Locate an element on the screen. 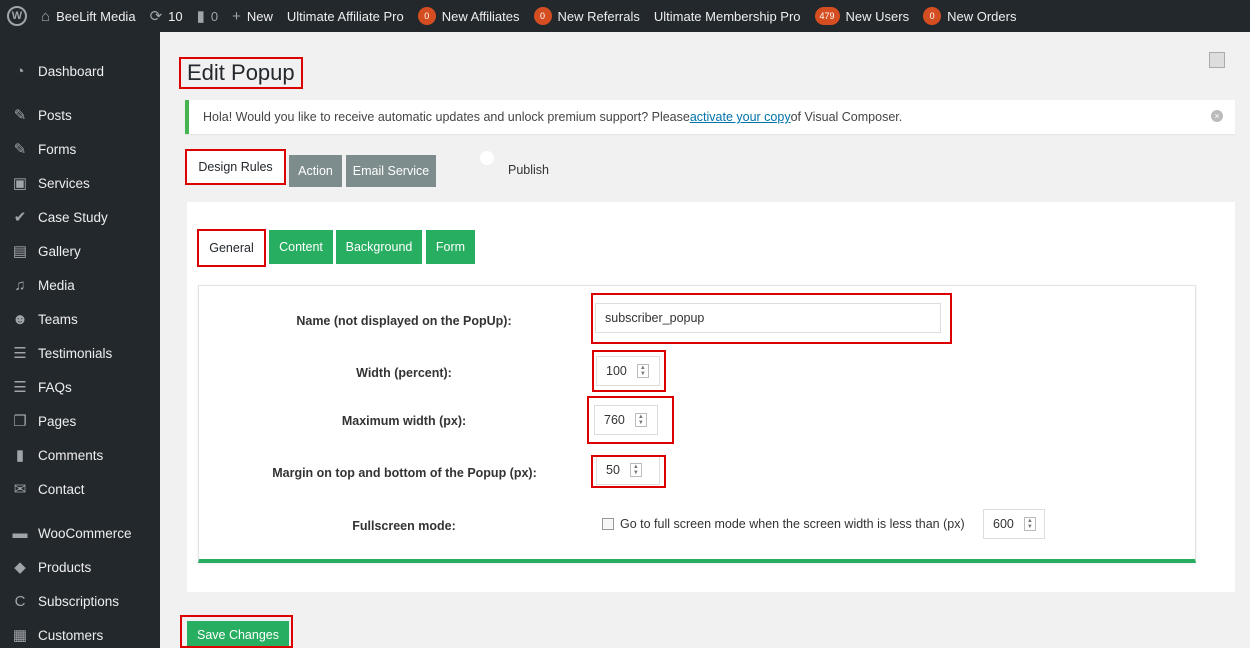 This screenshot has width=1250, height=648. tab-design-rules: Design Rules is located at coordinates (235, 167).